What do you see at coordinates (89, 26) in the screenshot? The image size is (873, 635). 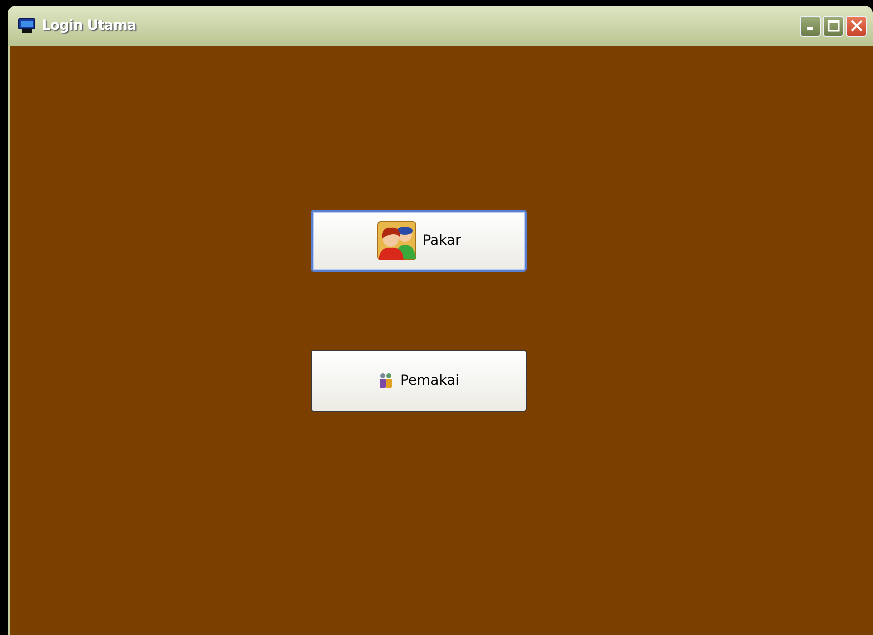 I see `window-title: Login Utama` at bounding box center [89, 26].